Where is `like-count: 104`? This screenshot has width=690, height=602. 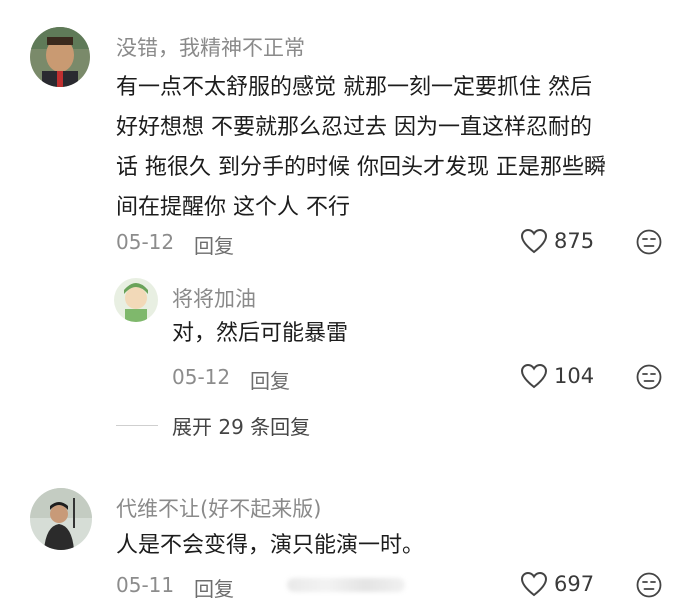 like-count: 104 is located at coordinates (574, 376).